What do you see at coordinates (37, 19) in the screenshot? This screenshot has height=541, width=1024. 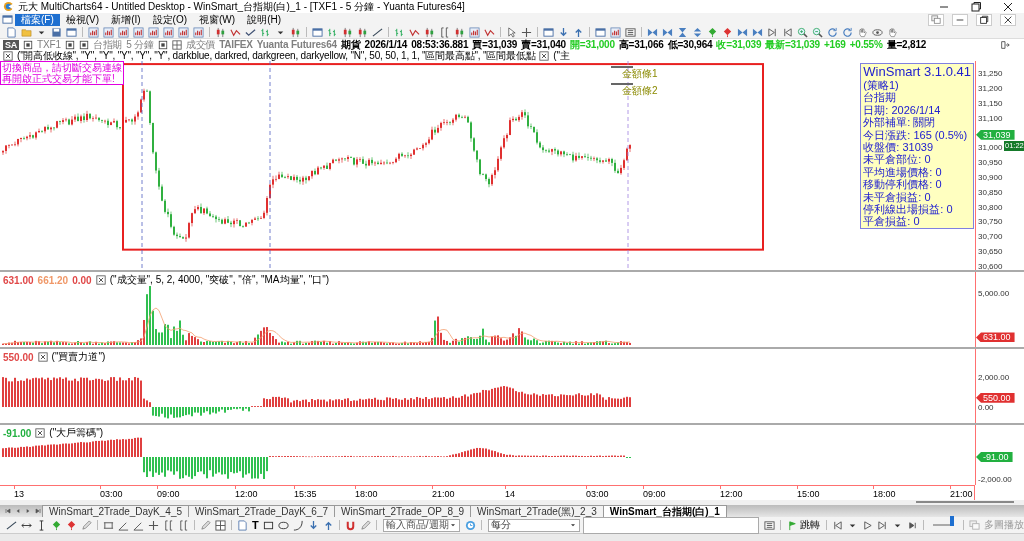 I see `menu-item: 檔案(F)` at bounding box center [37, 19].